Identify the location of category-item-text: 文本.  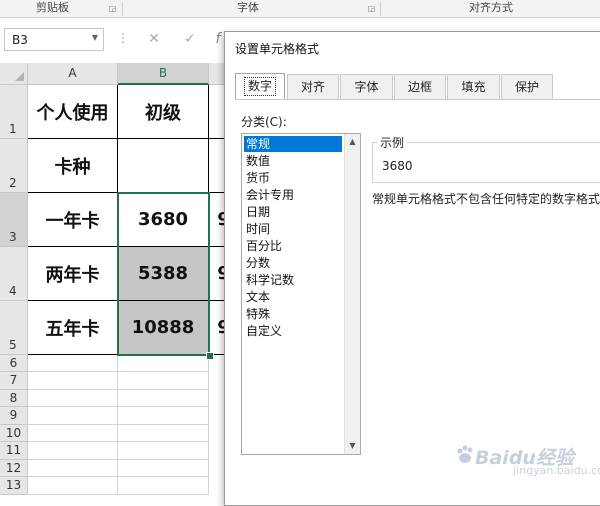
(293, 297).